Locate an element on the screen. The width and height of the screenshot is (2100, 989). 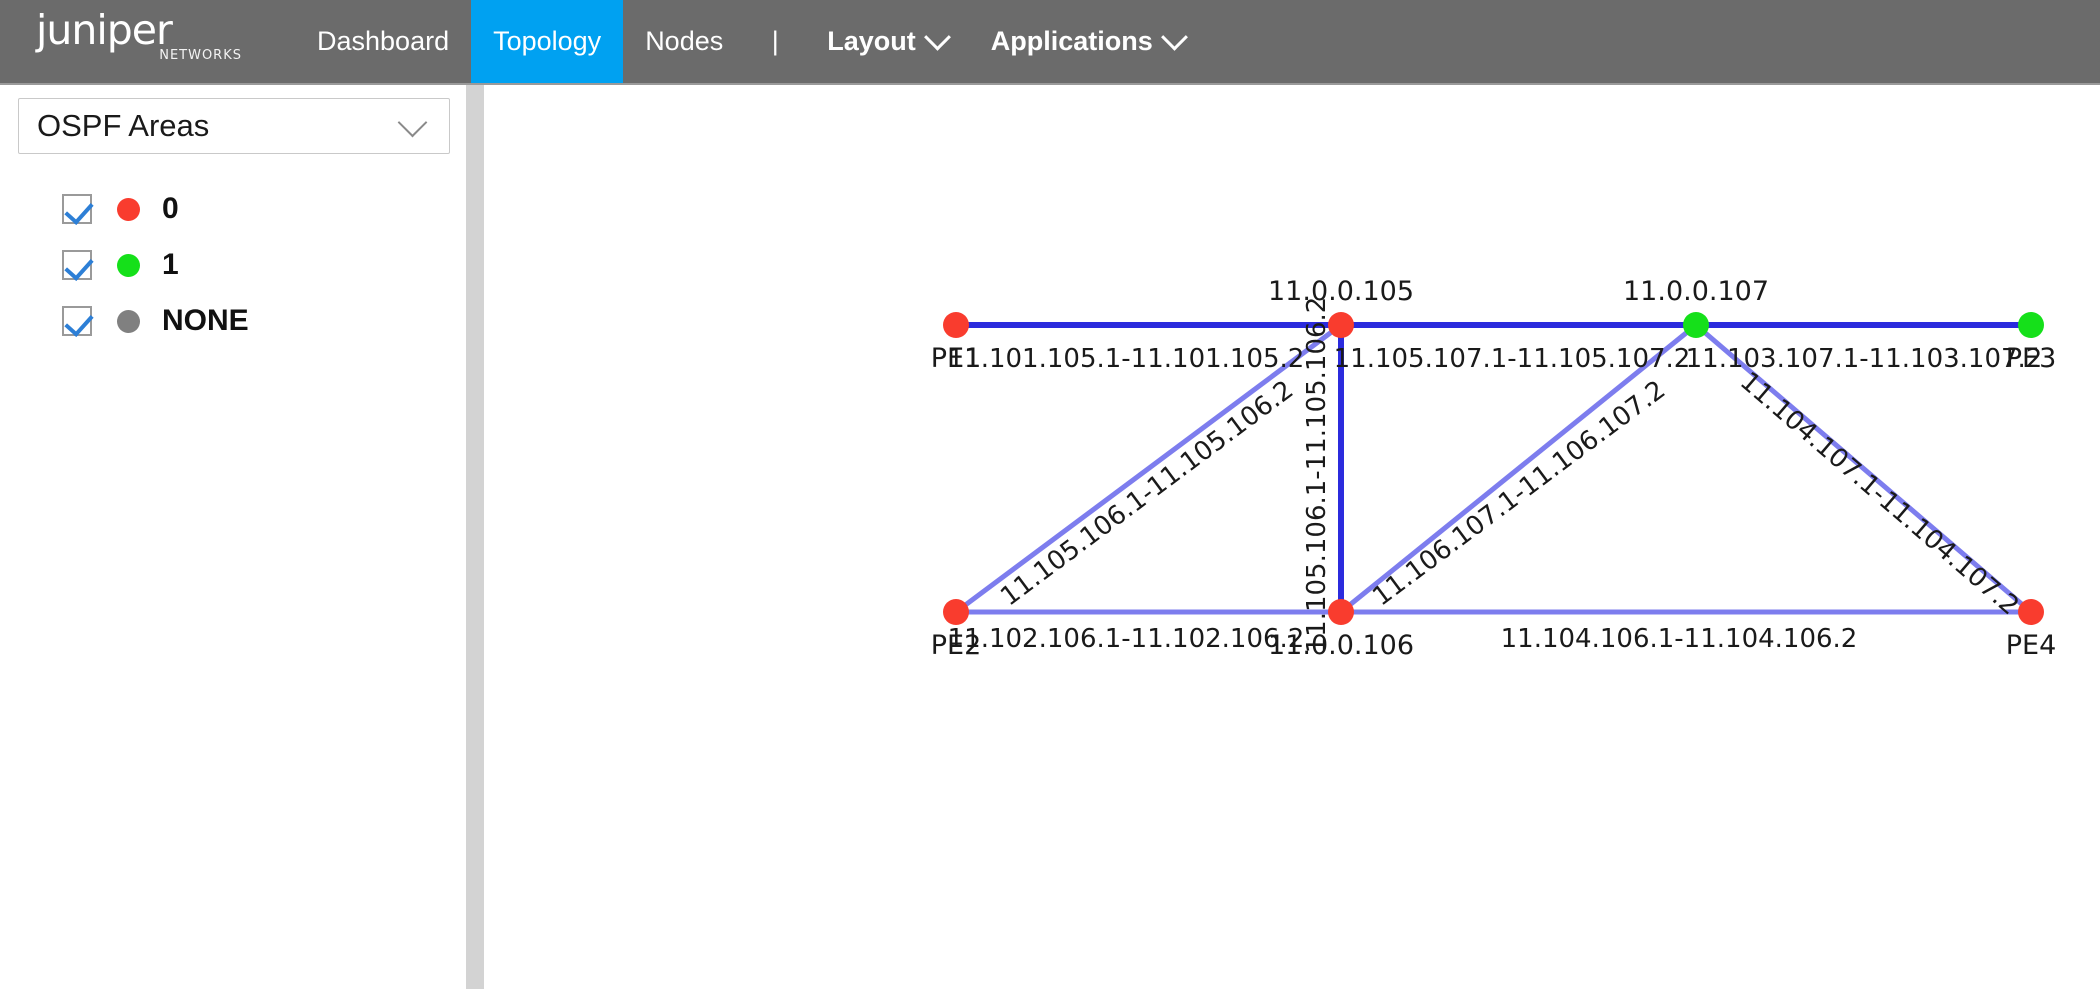
nav-menu-applications-label: Applications is located at coordinates (1071, 41).